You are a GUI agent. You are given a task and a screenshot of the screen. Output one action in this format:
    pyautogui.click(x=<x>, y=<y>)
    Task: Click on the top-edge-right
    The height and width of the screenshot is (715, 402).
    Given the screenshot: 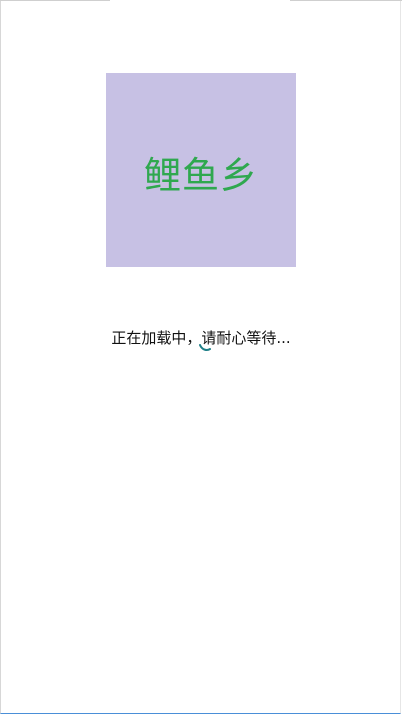 What is the action you would take?
    pyautogui.click(x=346, y=0)
    